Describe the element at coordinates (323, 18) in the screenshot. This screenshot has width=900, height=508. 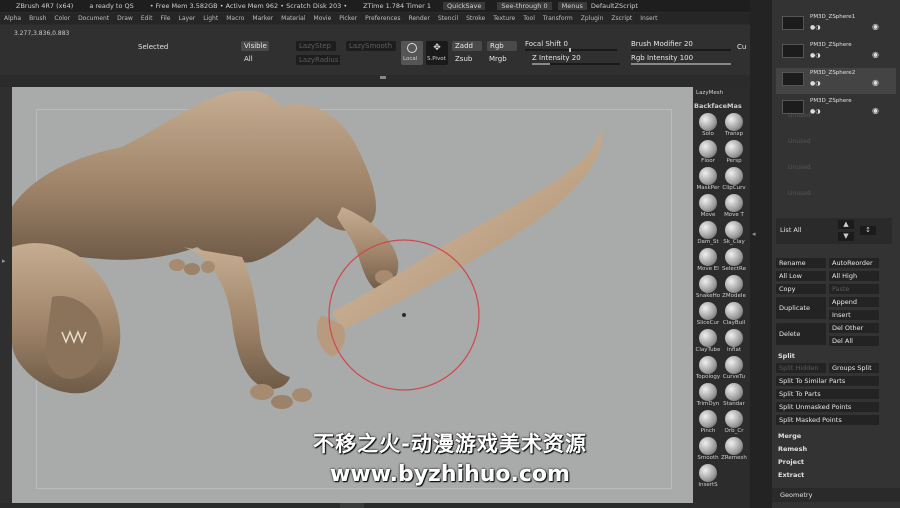
I see `menu-item: Movie` at that location.